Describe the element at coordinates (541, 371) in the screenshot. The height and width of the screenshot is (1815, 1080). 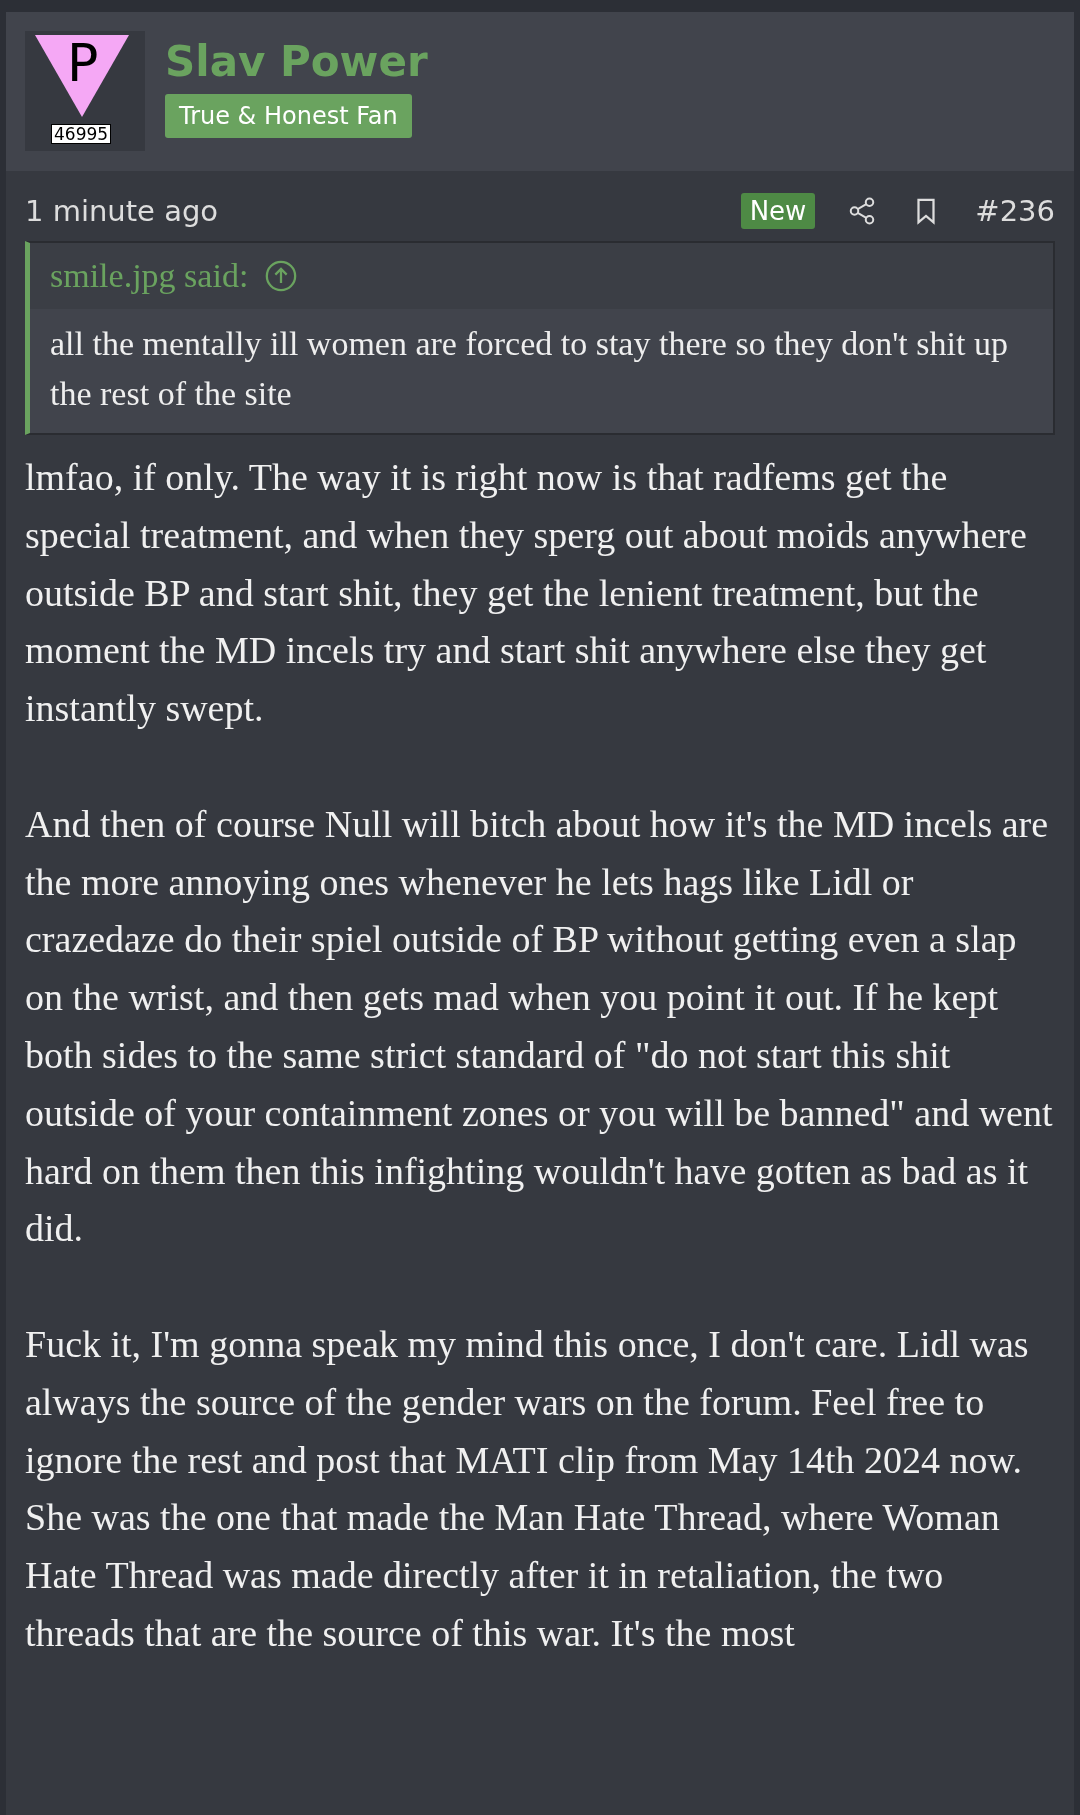
I see `quote-text: all the mentally ill women are forced to stay there so they don't shit up the rest of the site` at that location.